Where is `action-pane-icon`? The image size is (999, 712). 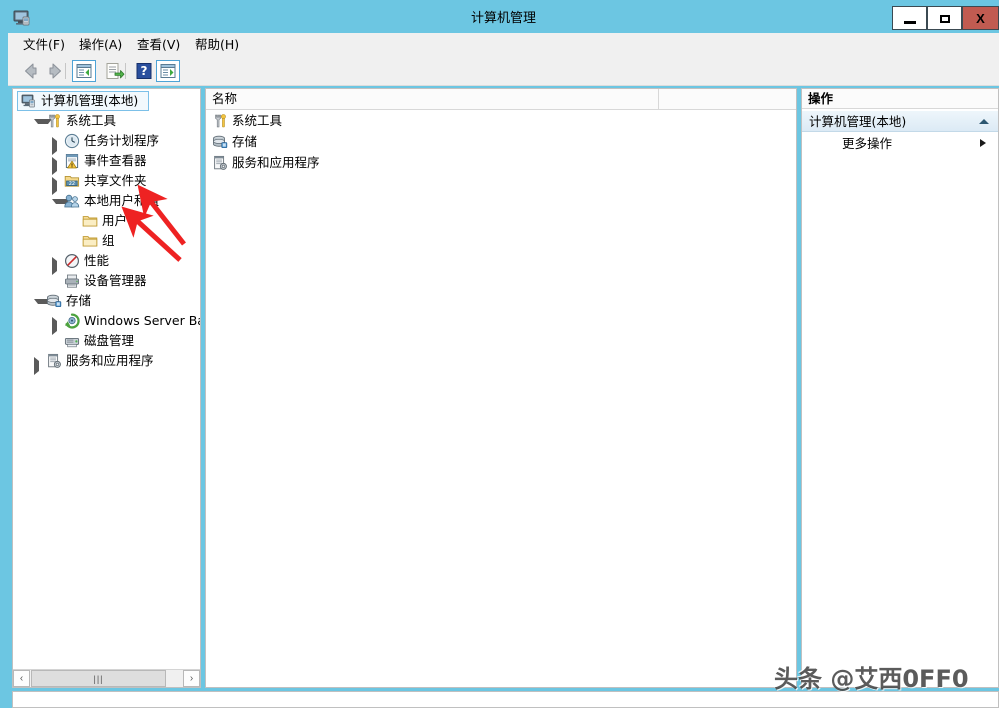 action-pane-icon is located at coordinates (168, 71).